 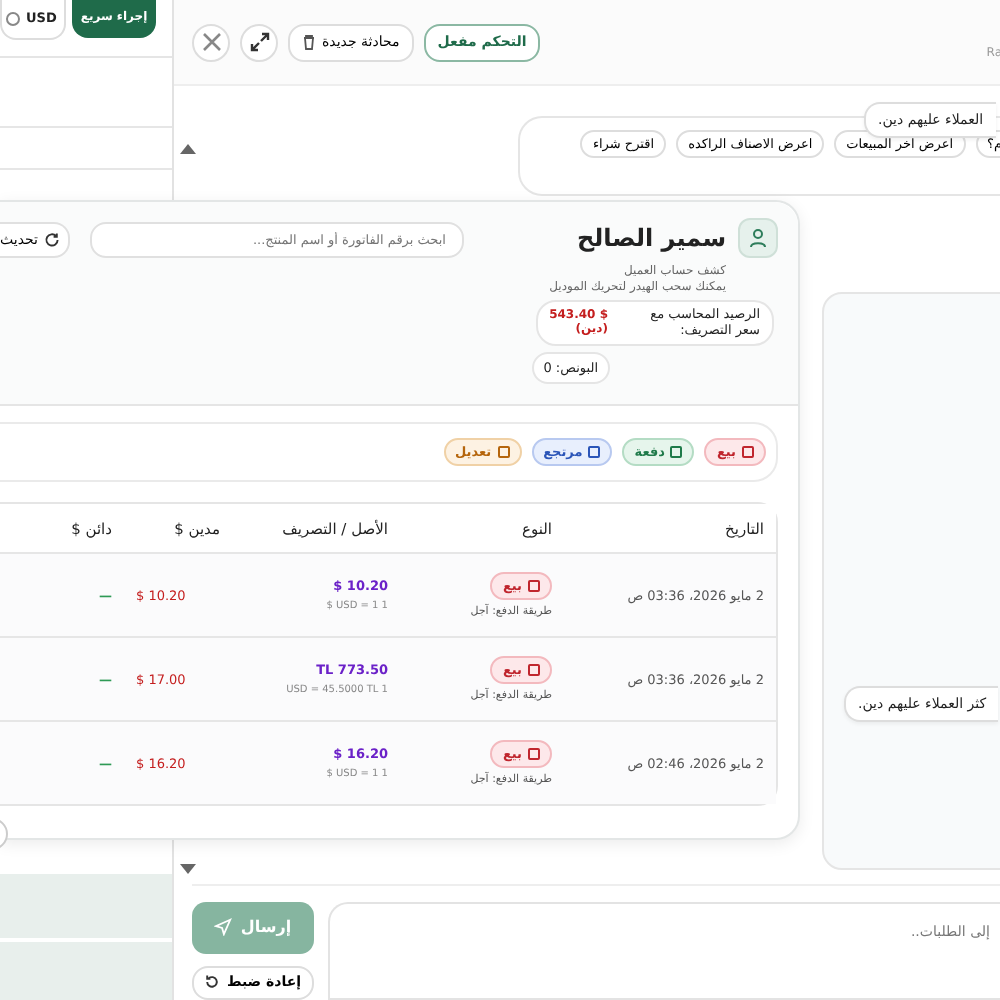 I want to click on info-icon, so click(x=13, y=18).